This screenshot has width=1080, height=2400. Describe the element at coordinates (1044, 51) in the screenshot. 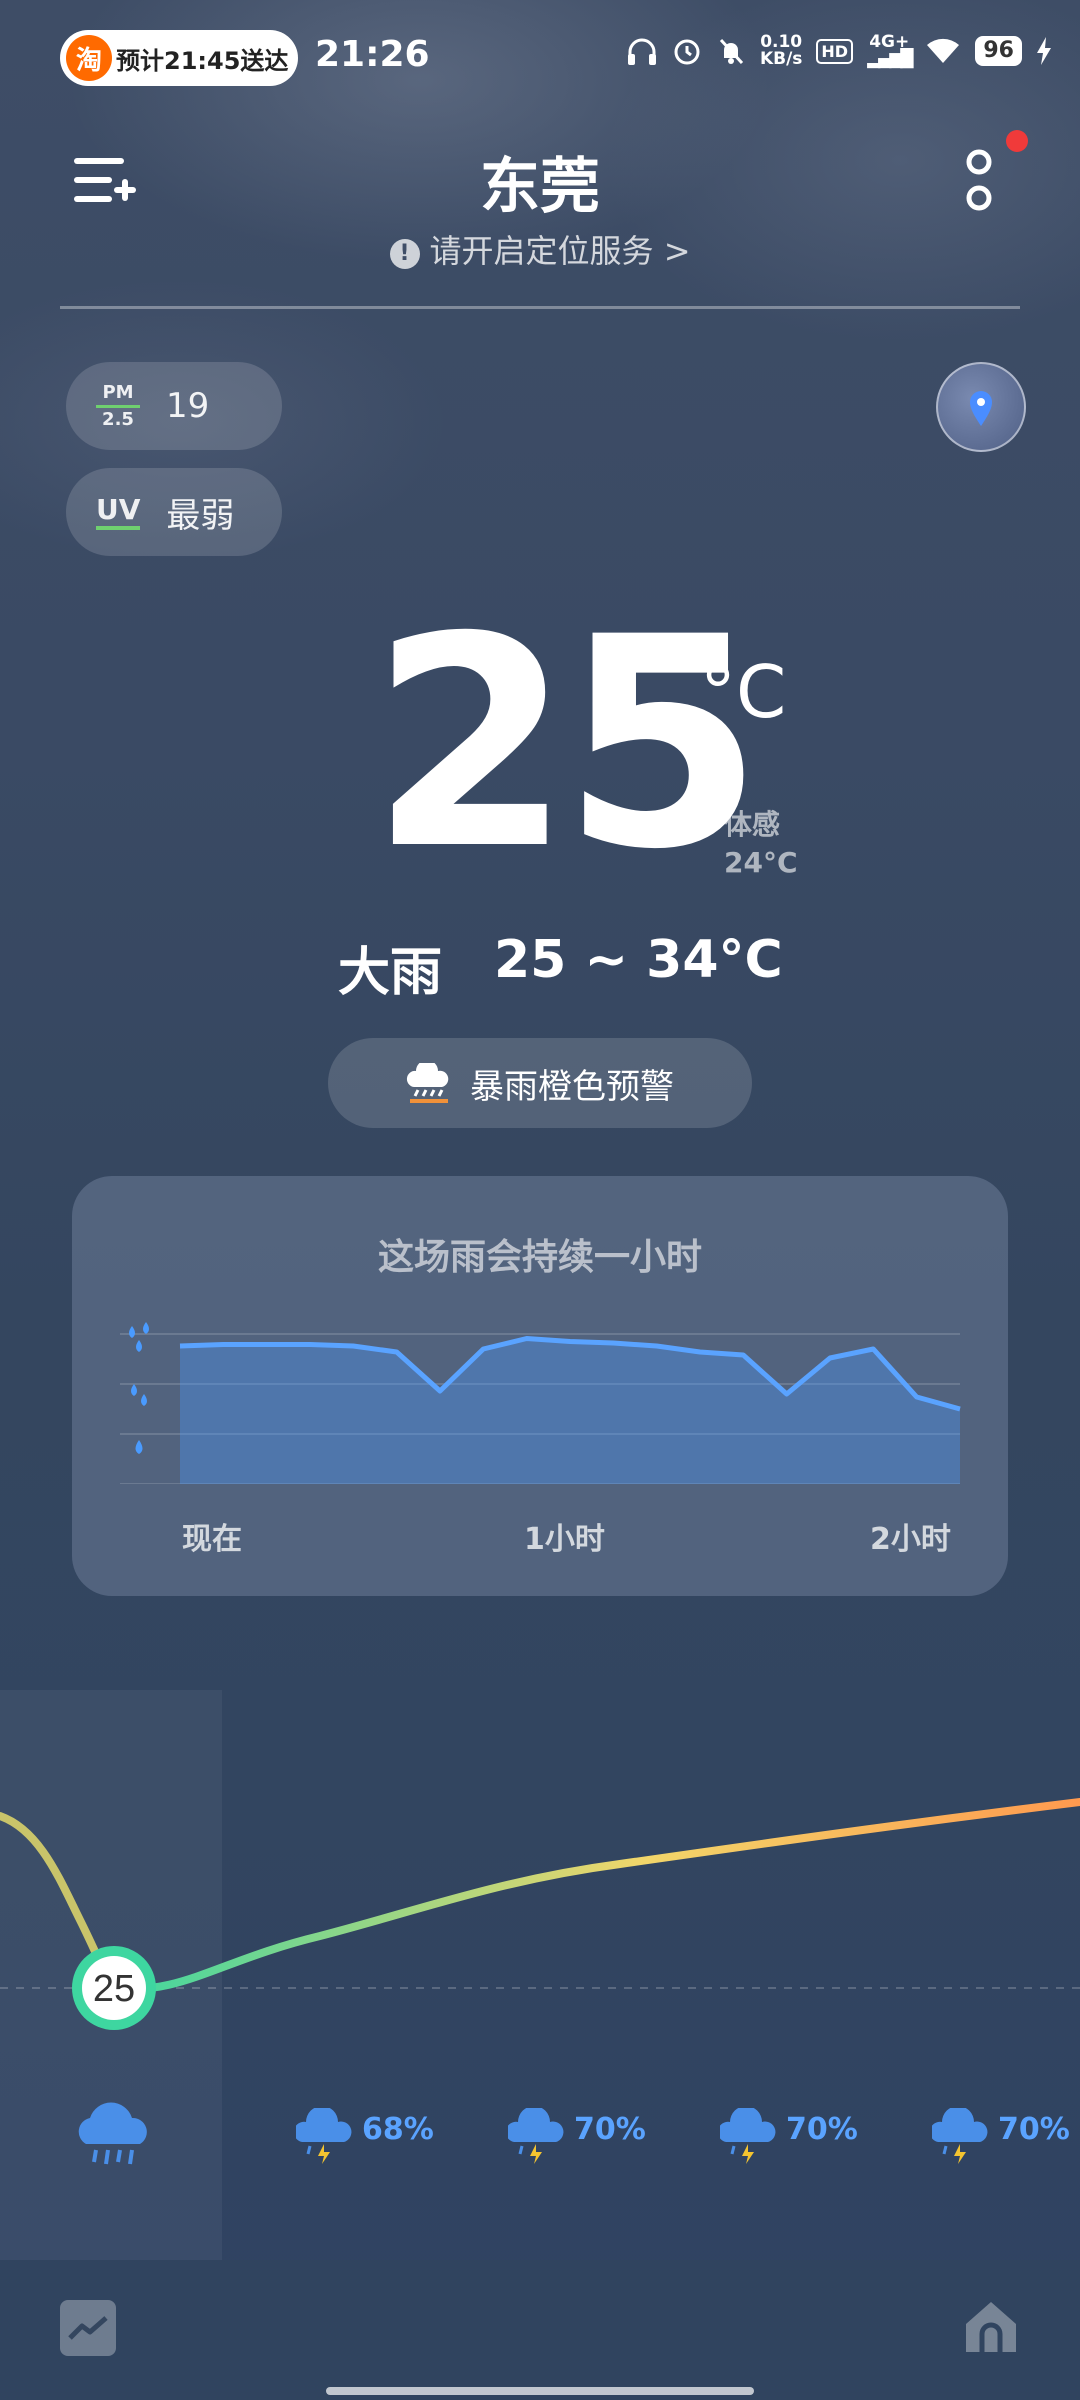

I see `charging-icon` at that location.